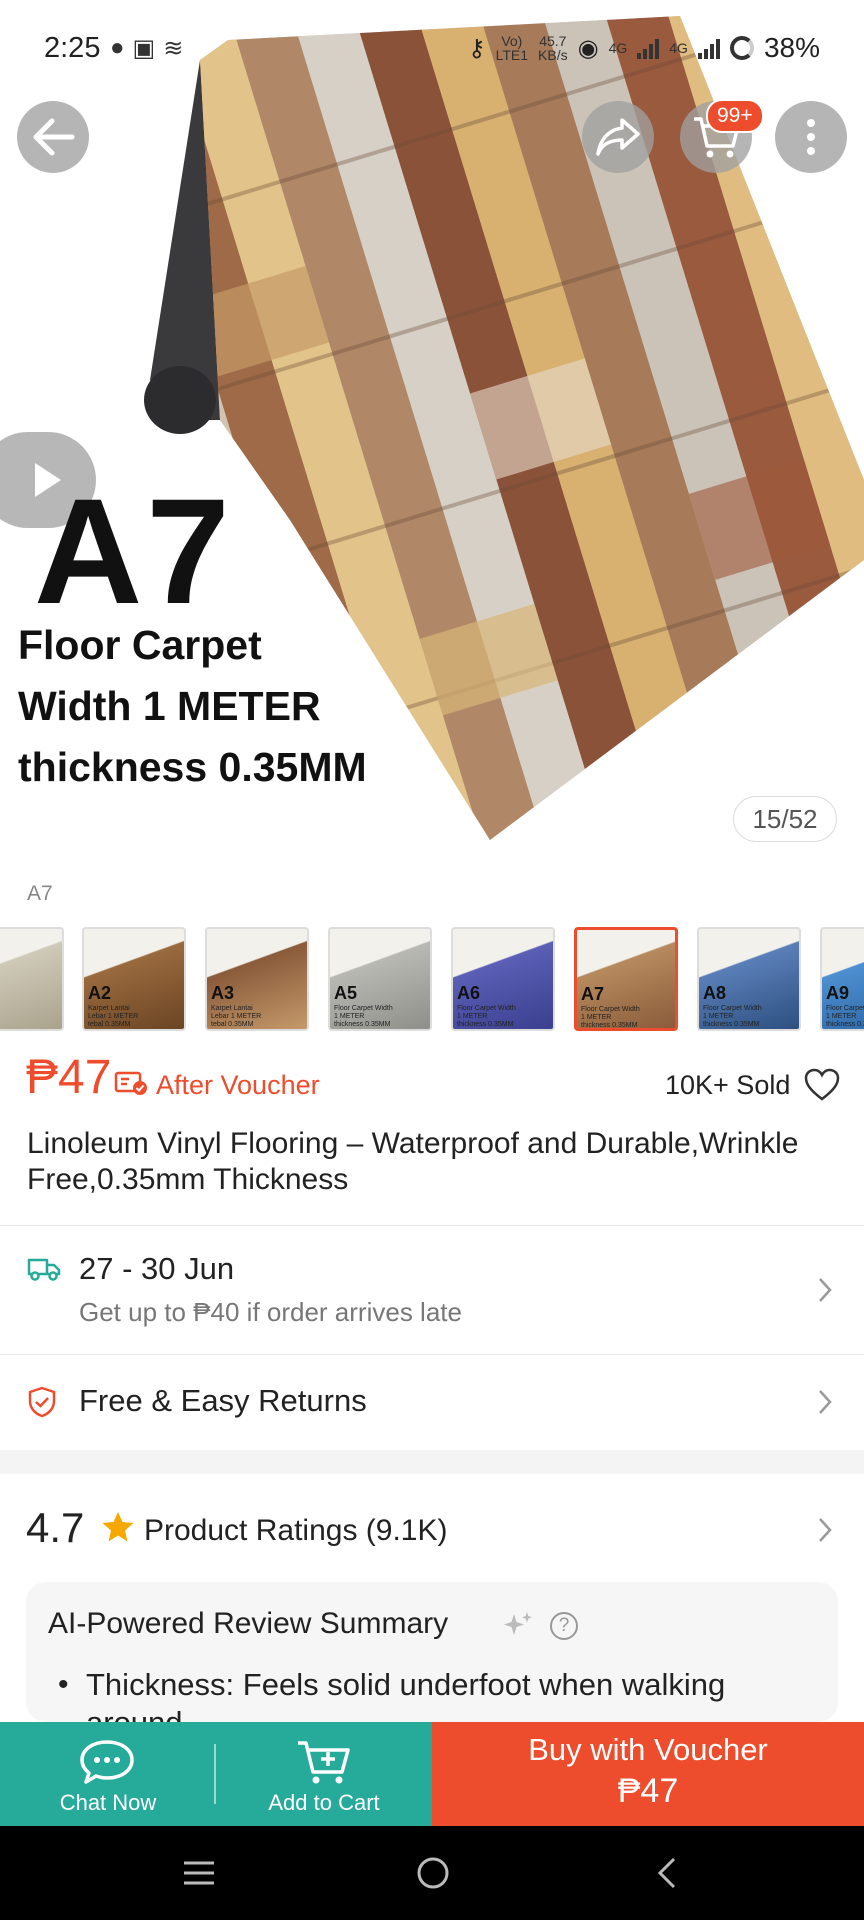 The width and height of the screenshot is (864, 1920). I want to click on returns-label: Free & Easy Returns, so click(223, 1400).